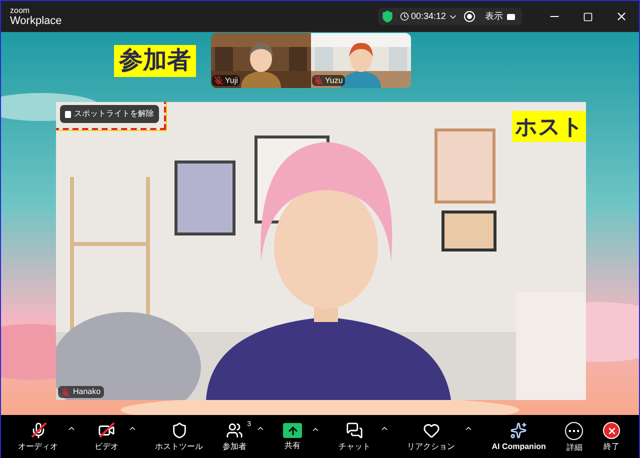  Describe the element at coordinates (588, 17) in the screenshot. I see `maximize-icon` at that location.